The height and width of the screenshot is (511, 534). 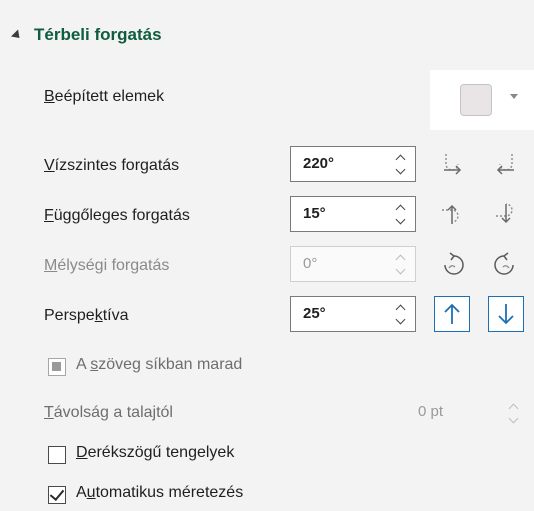 What do you see at coordinates (155, 452) in the screenshot?
I see `right-angle-axes-label: Derékszögű tengelyek` at bounding box center [155, 452].